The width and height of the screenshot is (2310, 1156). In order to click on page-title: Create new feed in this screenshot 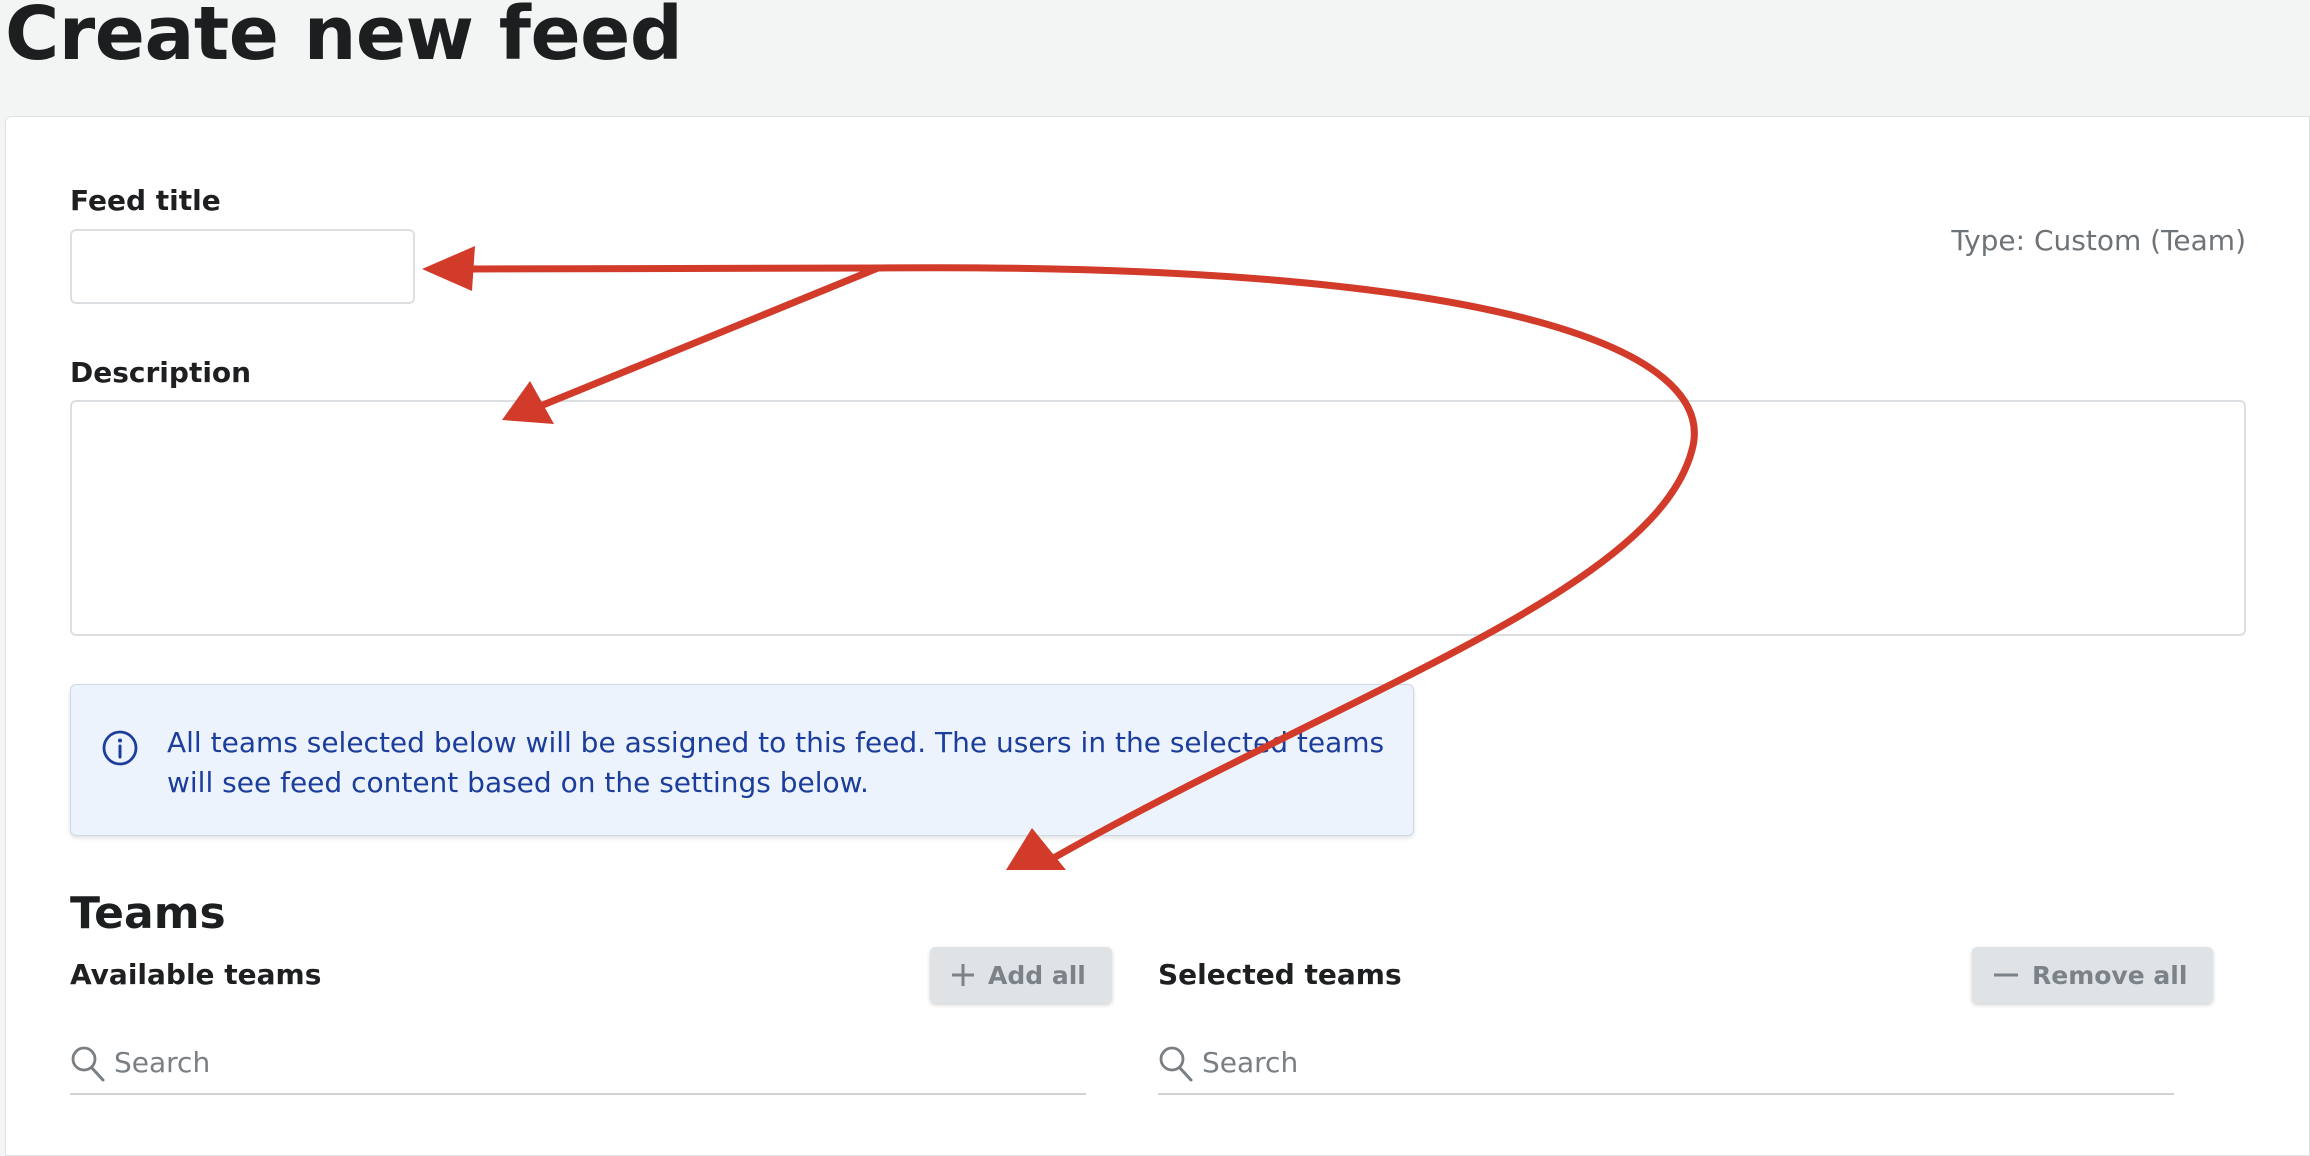, I will do `click(344, 38)`.